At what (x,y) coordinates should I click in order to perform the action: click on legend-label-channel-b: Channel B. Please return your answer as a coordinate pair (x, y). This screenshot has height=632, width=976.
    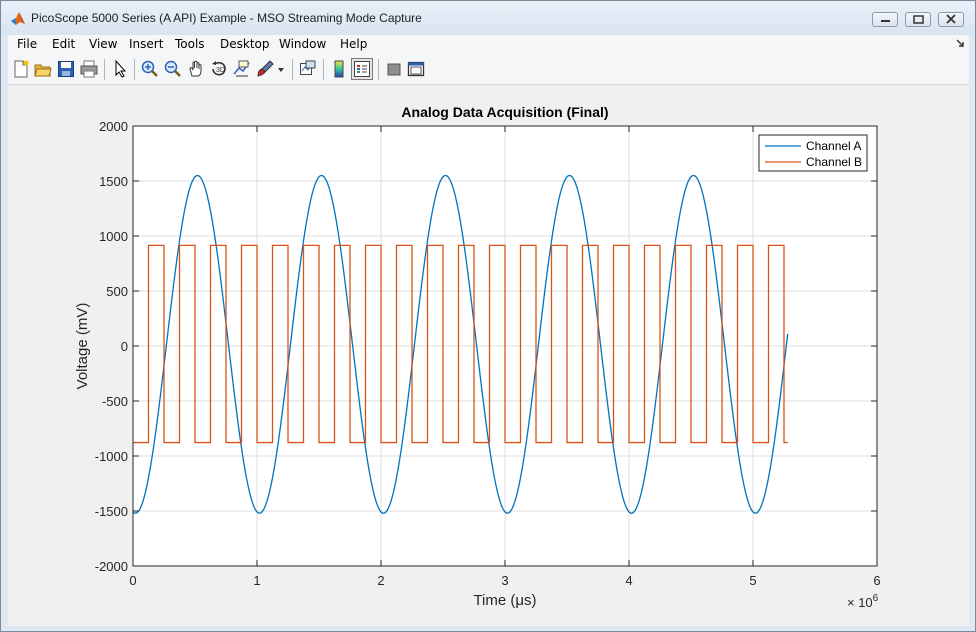
    Looking at the image, I should click on (834, 162).